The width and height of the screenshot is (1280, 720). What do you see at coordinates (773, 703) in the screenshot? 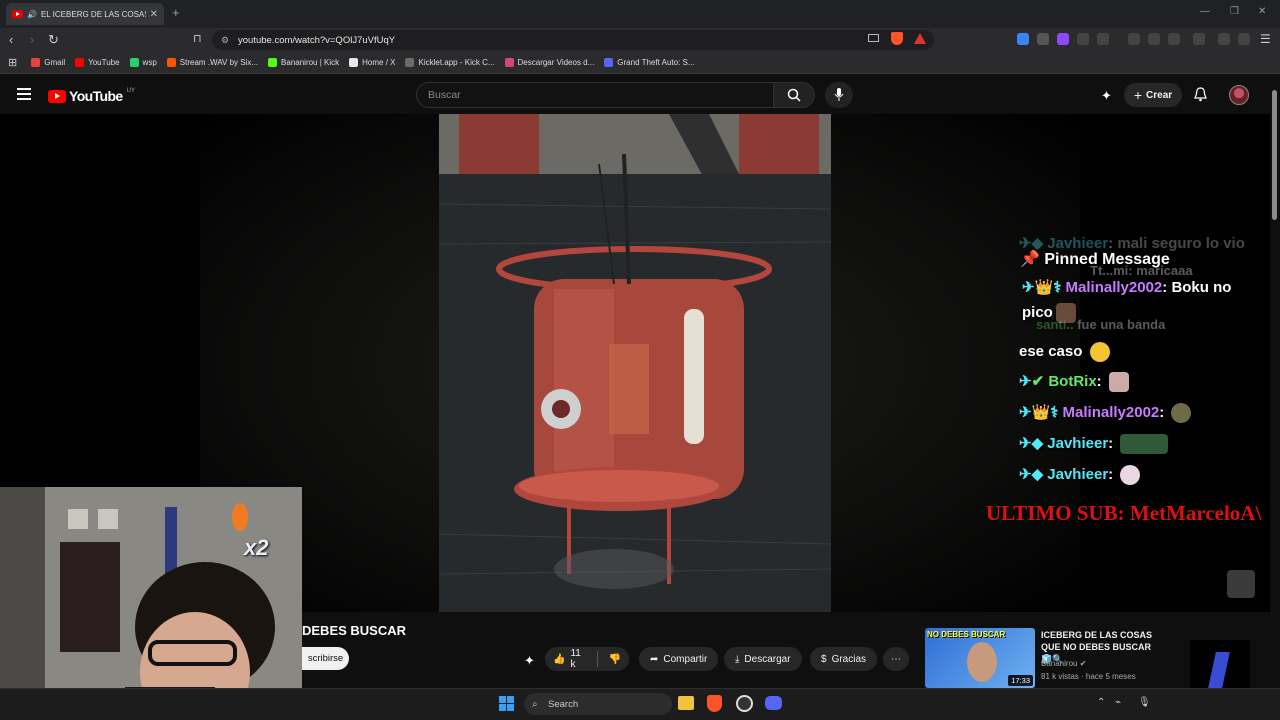
I see `discord-icon` at bounding box center [773, 703].